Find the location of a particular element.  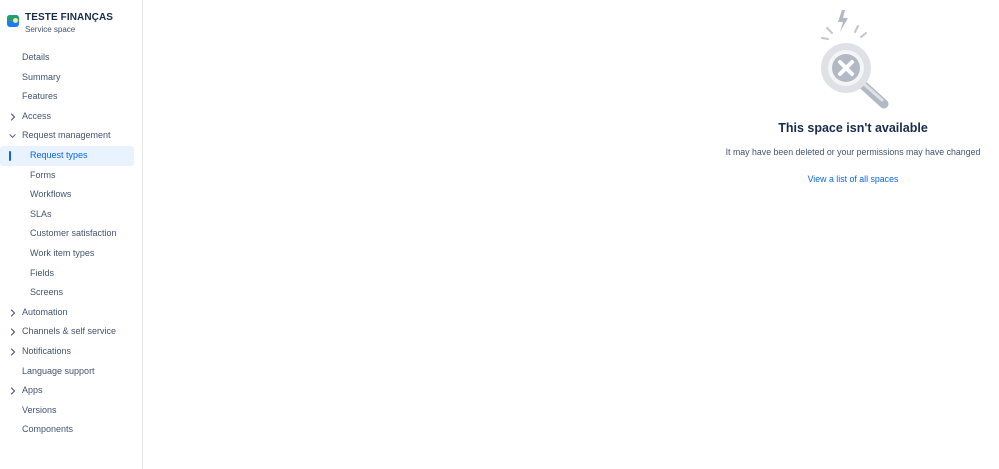

sidebar-item-request-types: Request types is located at coordinates (67, 155).